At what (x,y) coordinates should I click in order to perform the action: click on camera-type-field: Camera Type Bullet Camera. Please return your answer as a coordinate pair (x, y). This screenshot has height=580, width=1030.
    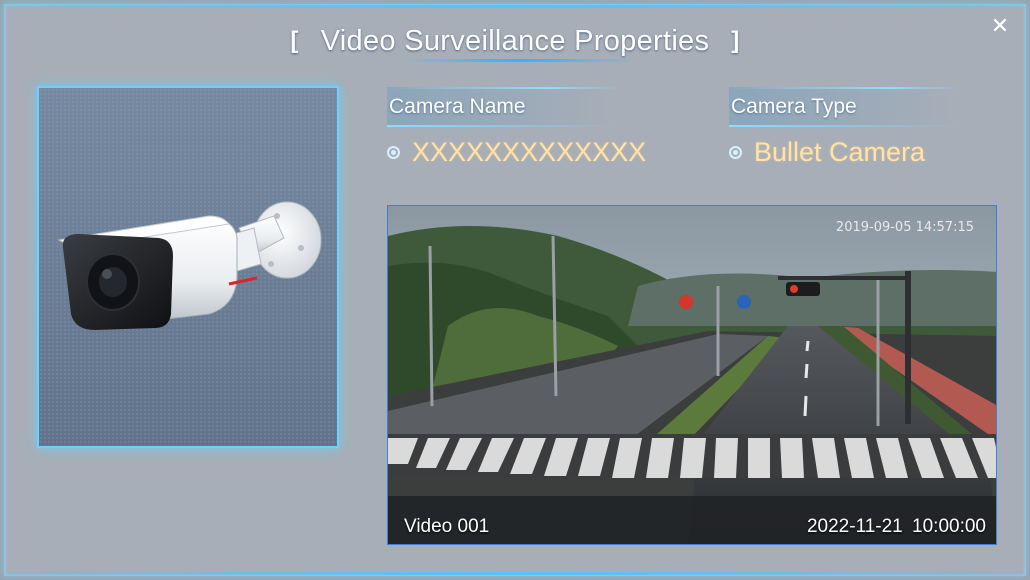
    Looking at the image, I should click on (845, 127).